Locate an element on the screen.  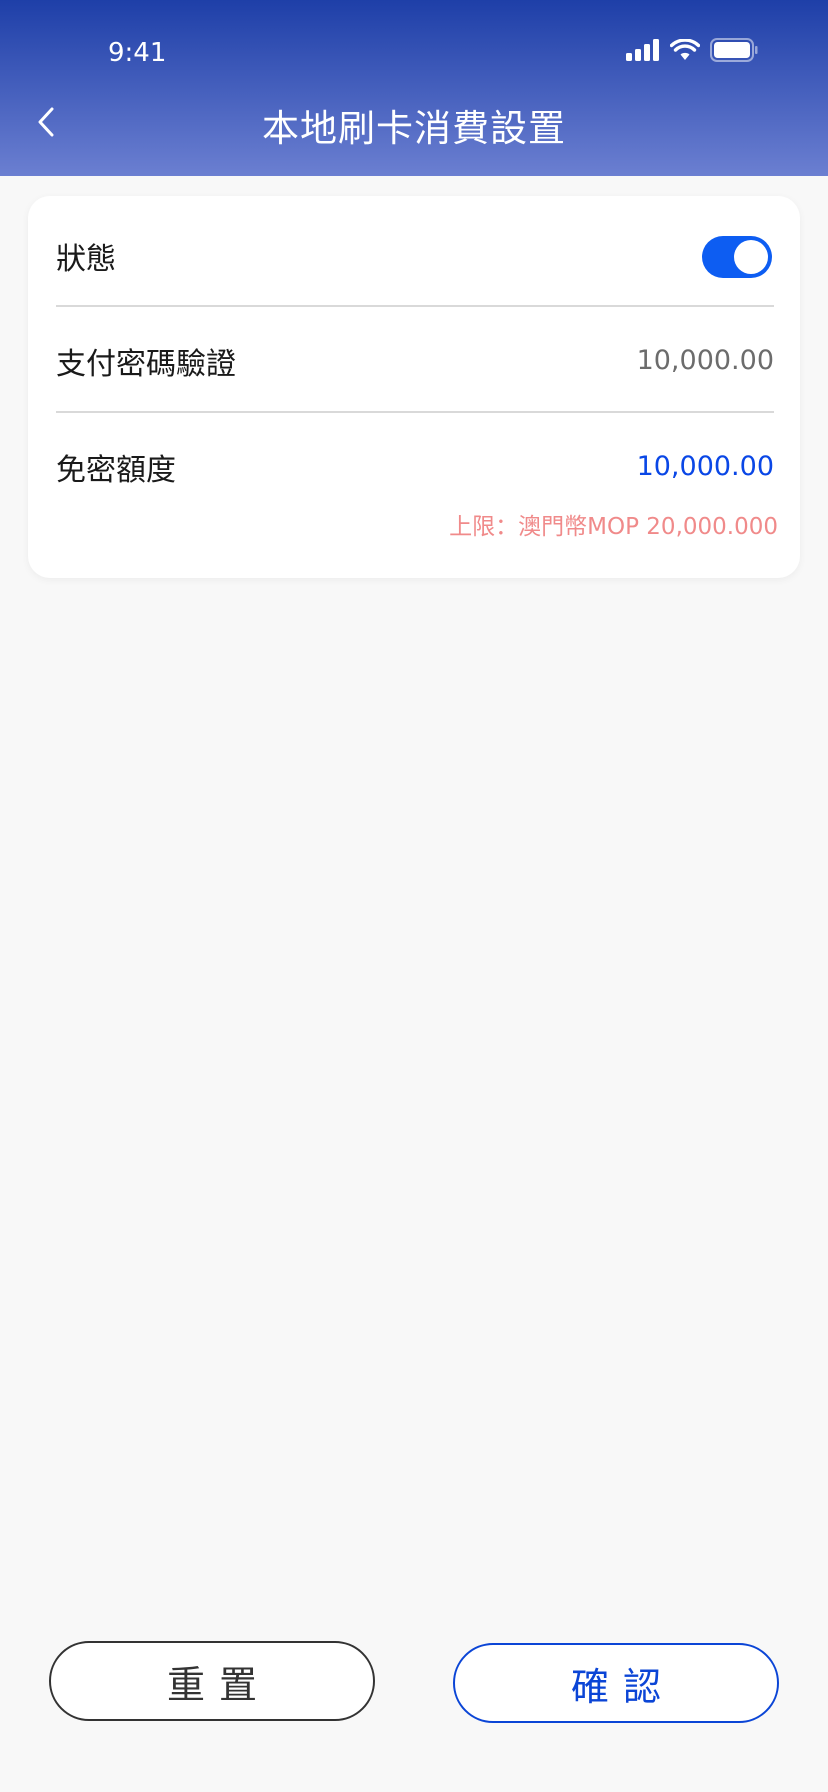
free-limit-row: 免密額度 10,000.00 上限：澳門幣MOP 20,000.000 is located at coordinates (417, 488).